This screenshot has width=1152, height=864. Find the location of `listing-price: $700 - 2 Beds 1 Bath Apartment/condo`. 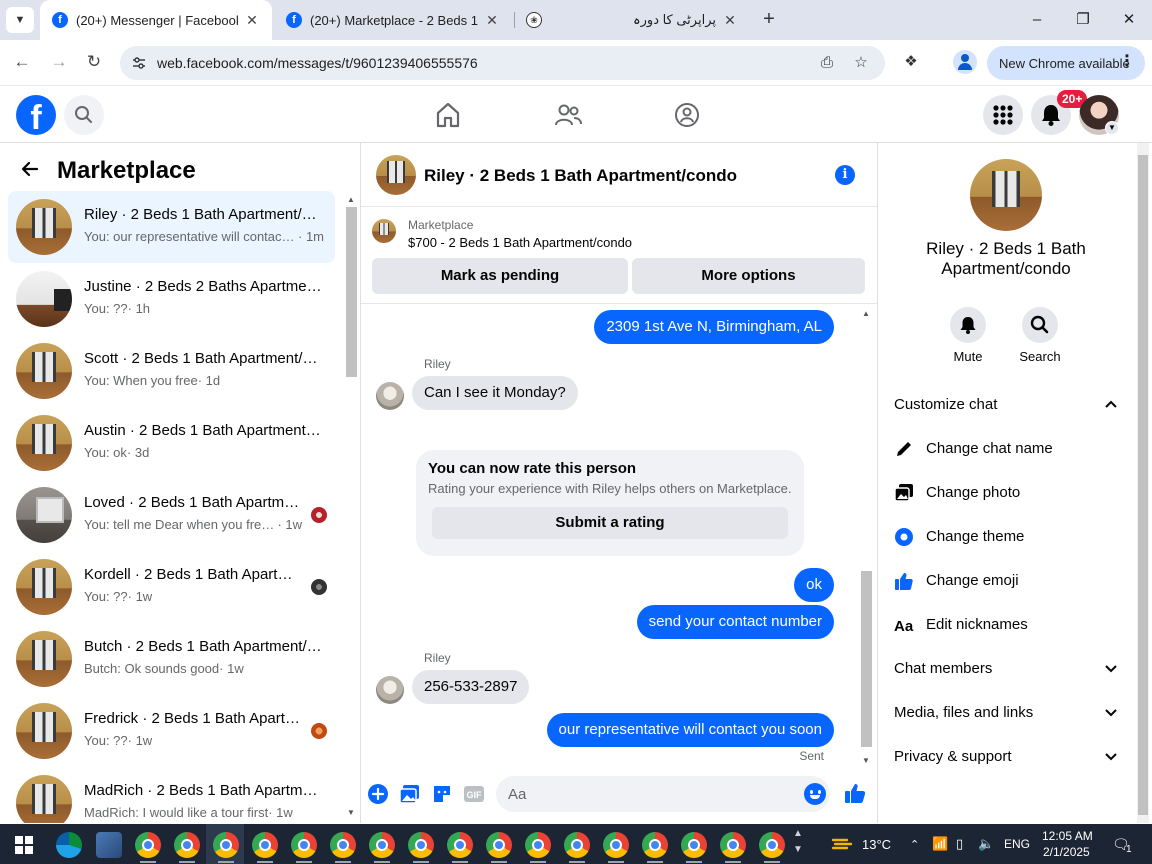

listing-price: $700 - 2 Beds 1 Bath Apartment/condo is located at coordinates (520, 242).